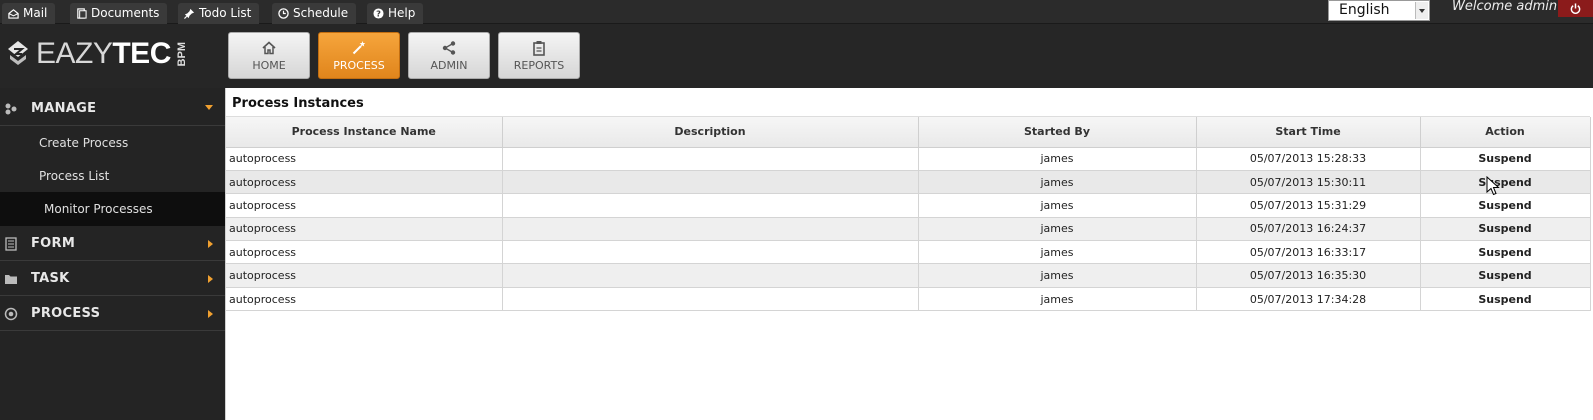 This screenshot has width=1593, height=420. I want to click on column-header-description: Description, so click(710, 132).